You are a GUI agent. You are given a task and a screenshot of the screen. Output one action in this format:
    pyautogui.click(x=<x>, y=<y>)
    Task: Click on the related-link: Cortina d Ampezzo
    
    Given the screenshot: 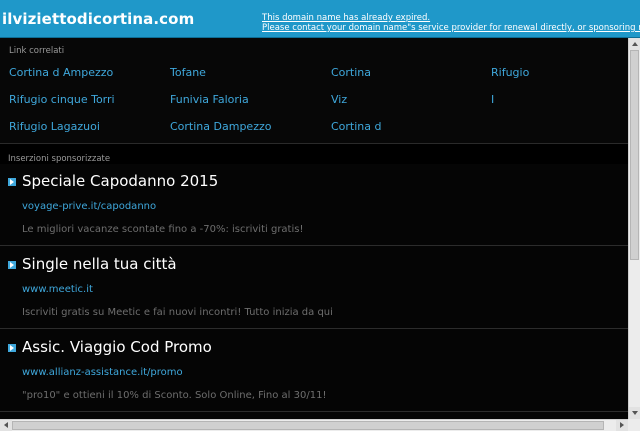 What is the action you would take?
    pyautogui.click(x=61, y=72)
    